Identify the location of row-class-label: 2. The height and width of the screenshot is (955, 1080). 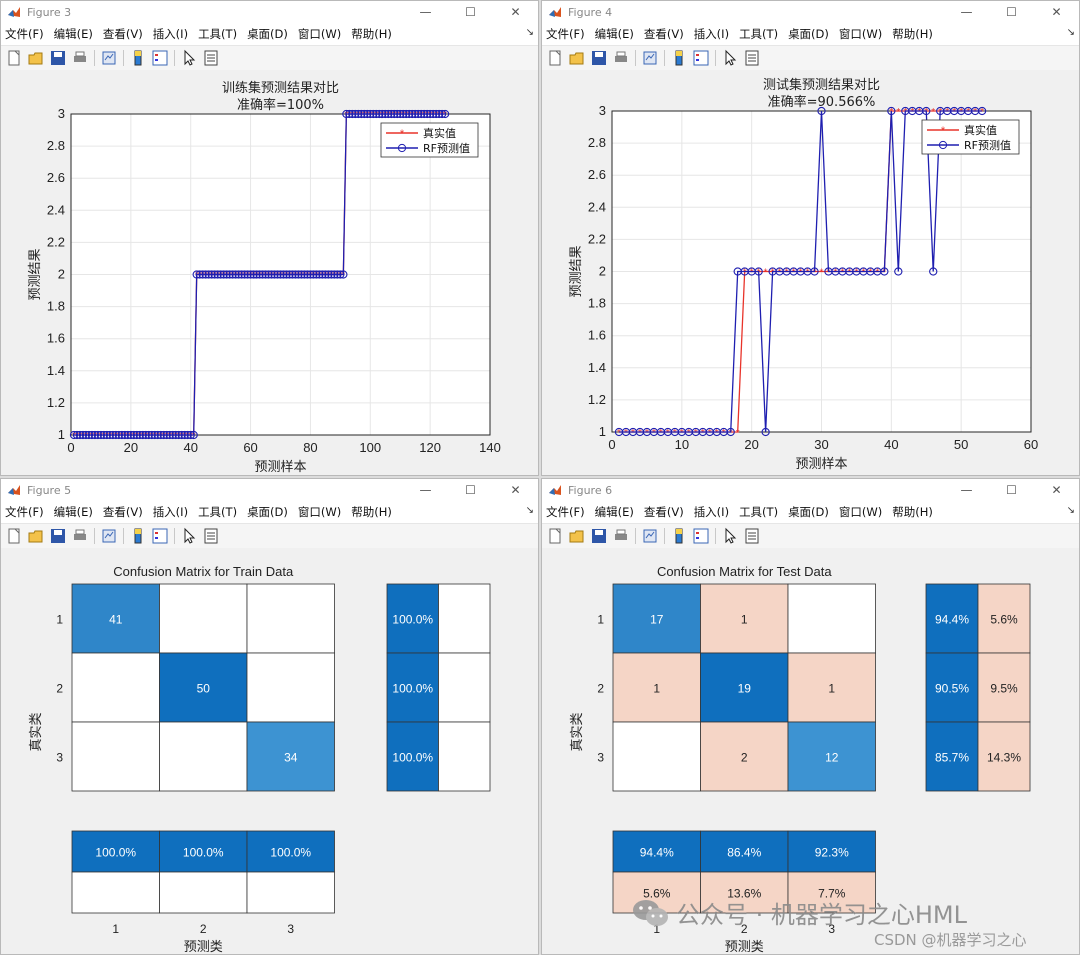
(600, 689).